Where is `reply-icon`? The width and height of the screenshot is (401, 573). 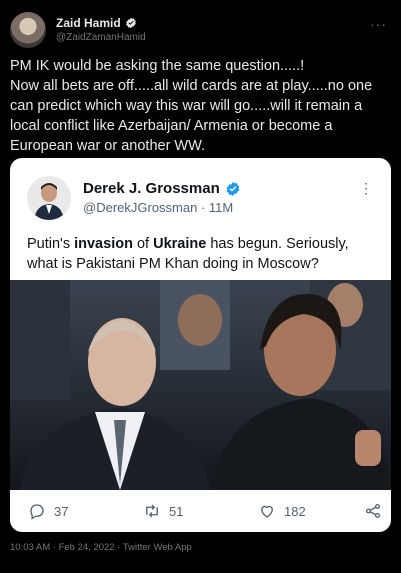
reply-icon is located at coordinates (37, 512).